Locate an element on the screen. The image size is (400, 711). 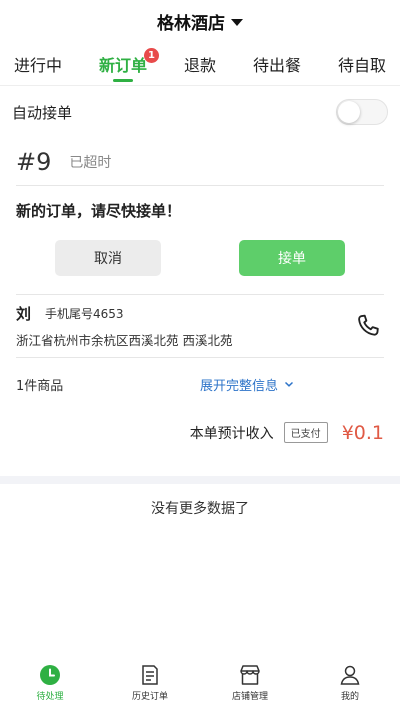
accept-order-button: 接单 is located at coordinates (292, 258).